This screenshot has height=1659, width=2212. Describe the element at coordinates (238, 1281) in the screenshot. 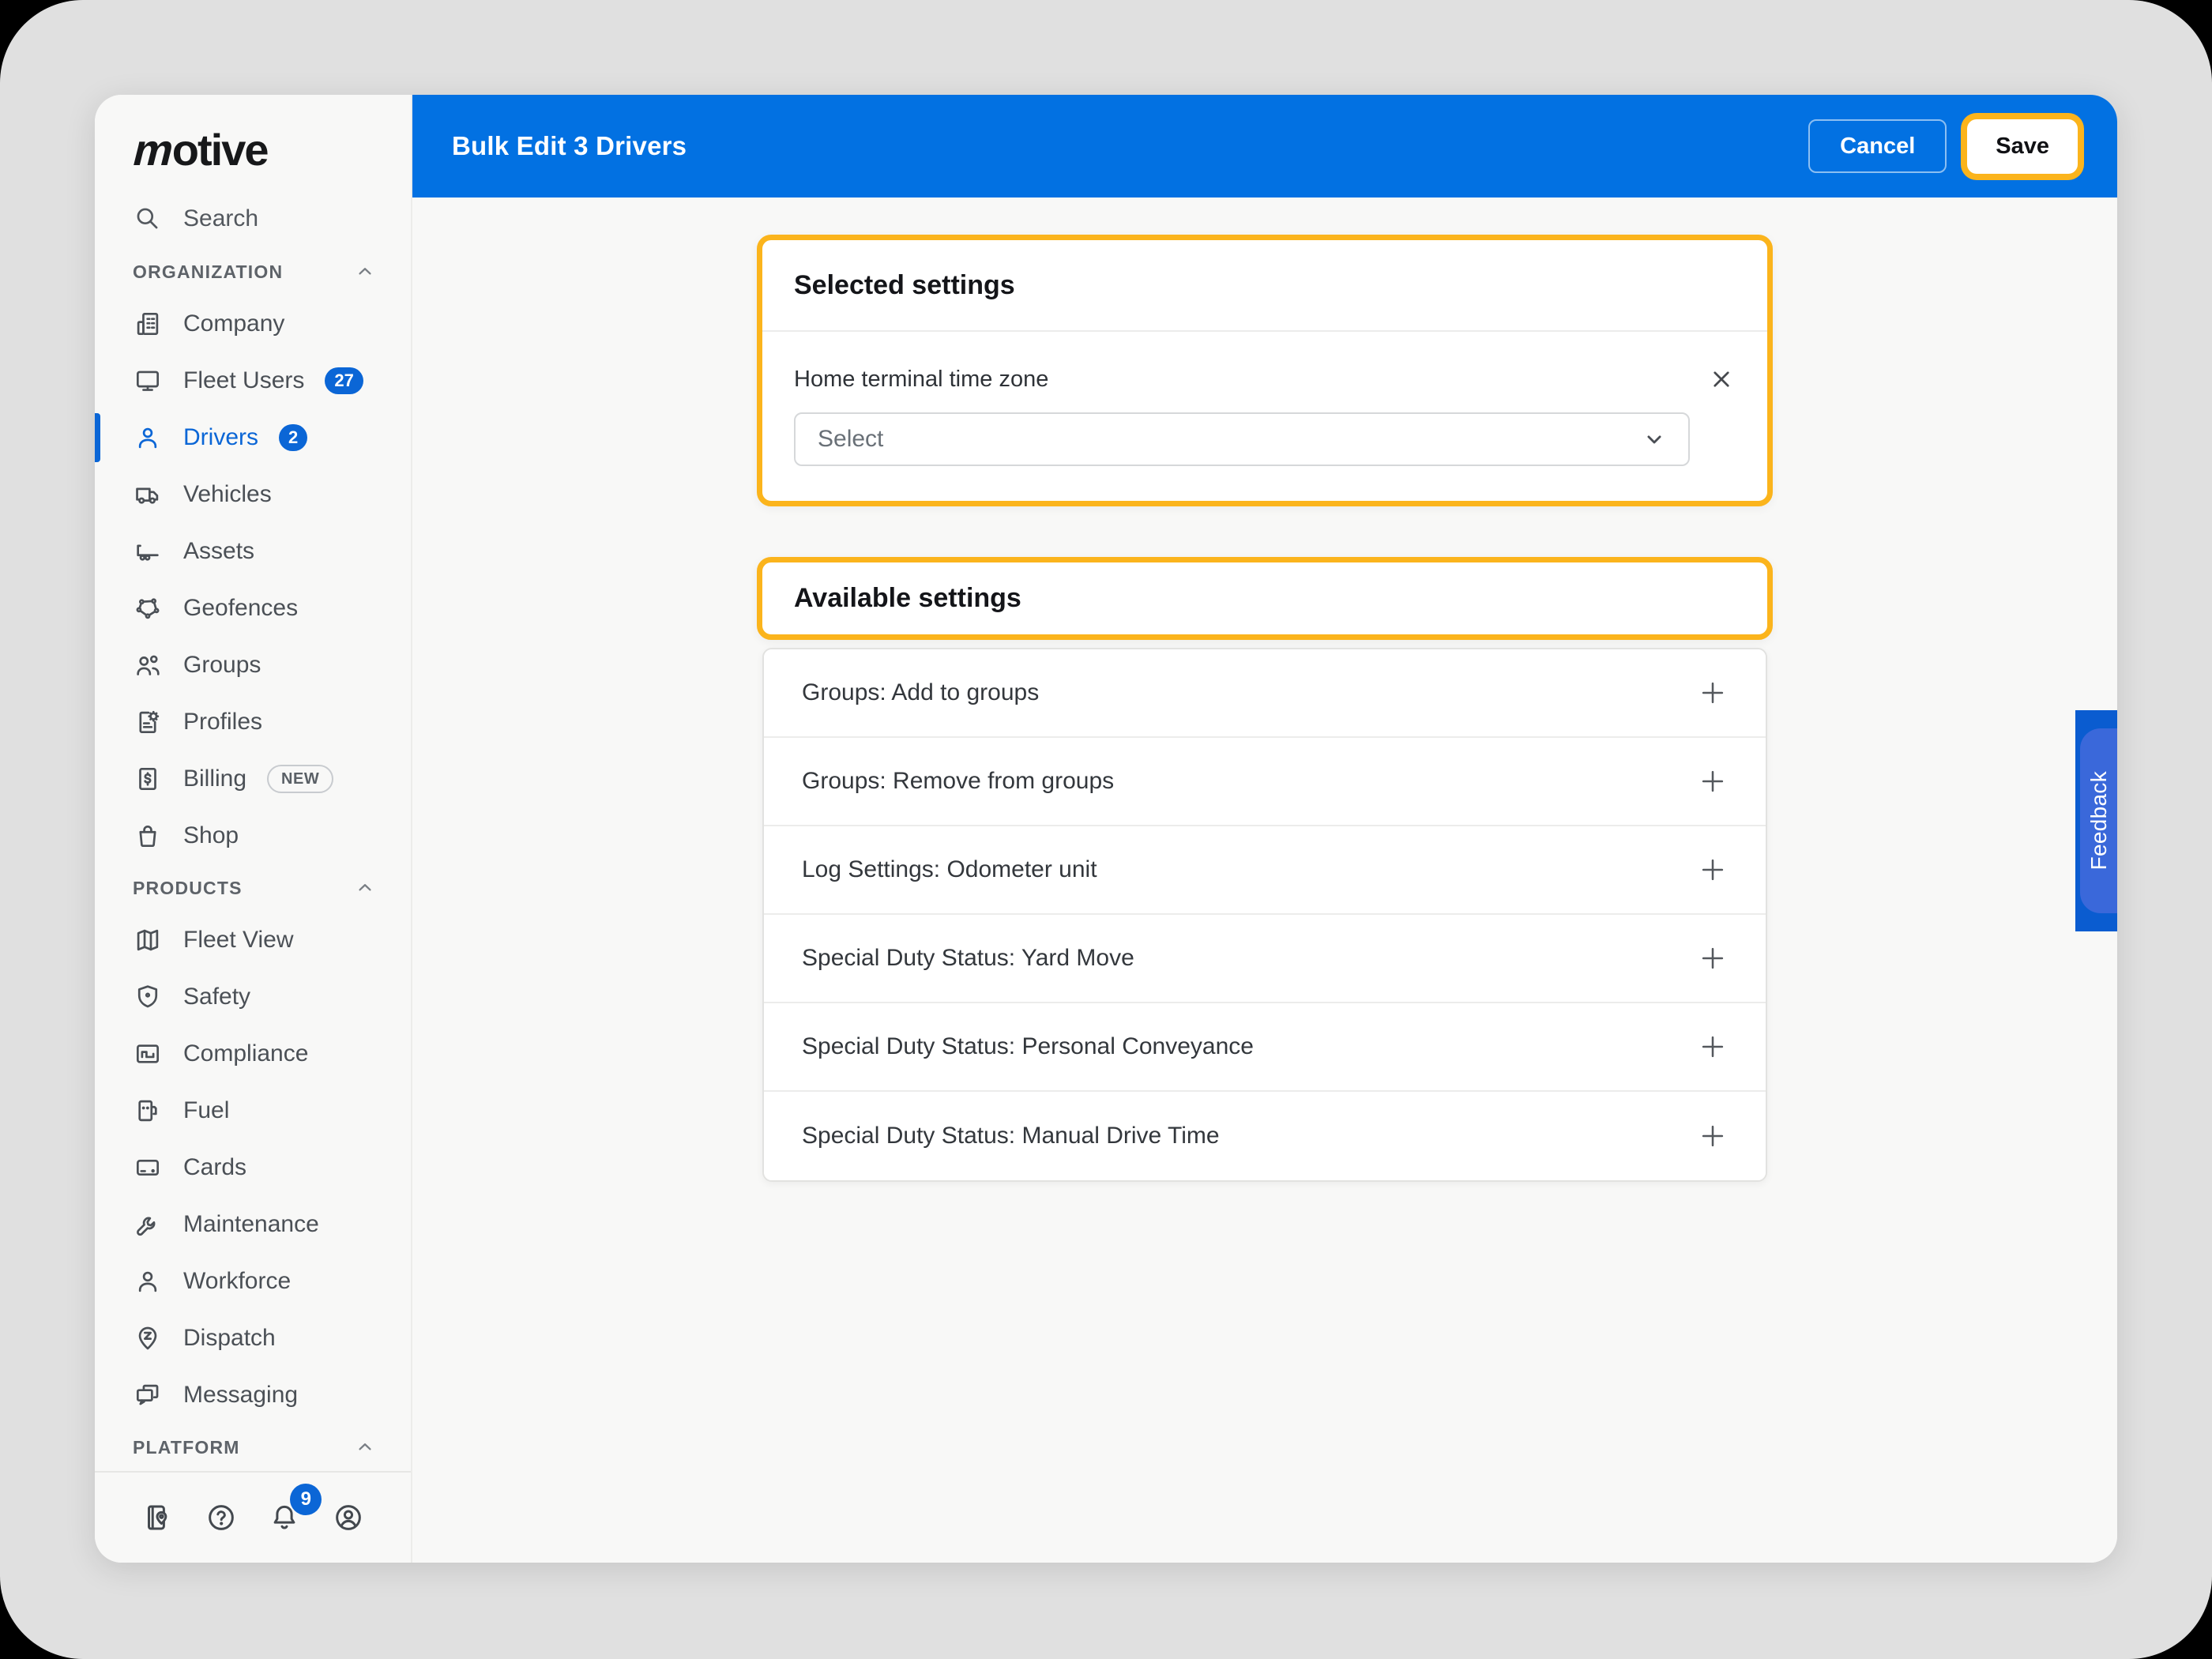

I see `sidebar-item-label: Workforce` at that location.